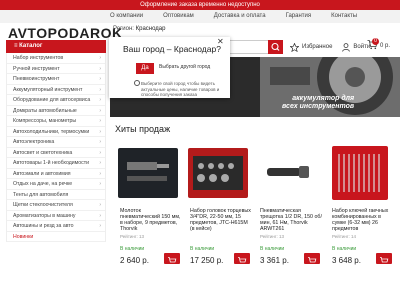 The height and width of the screenshot is (281, 400). What do you see at coordinates (38, 58) in the screenshot?
I see `sidebar-item-label: Набор инструментов` at bounding box center [38, 58].